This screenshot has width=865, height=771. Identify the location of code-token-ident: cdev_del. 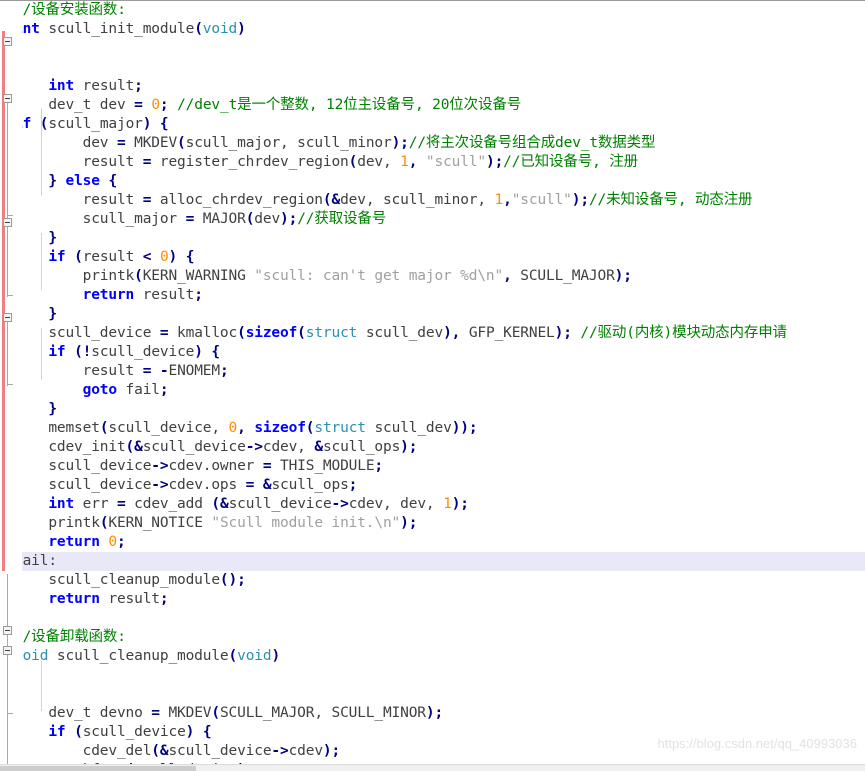
(83, 751).